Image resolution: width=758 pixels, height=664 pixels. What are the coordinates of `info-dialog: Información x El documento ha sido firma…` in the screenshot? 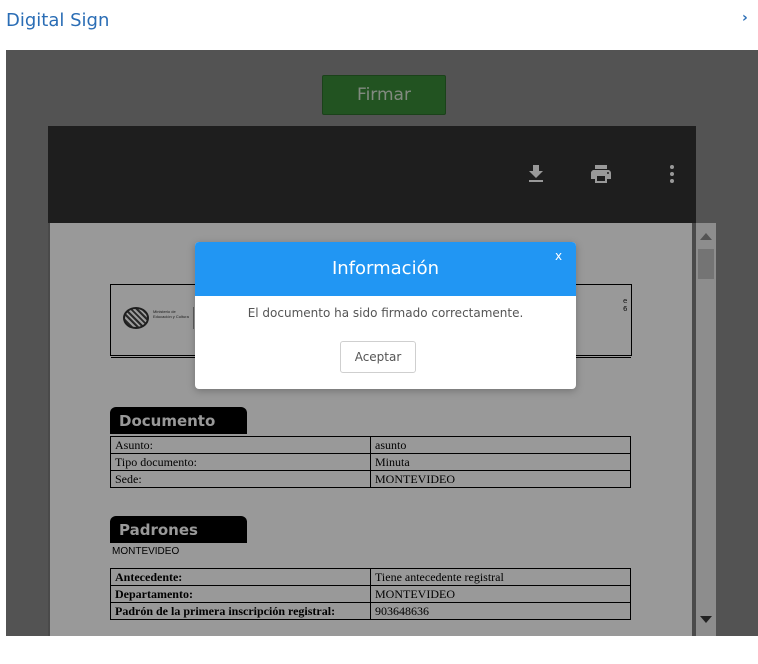 It's located at (385, 315).